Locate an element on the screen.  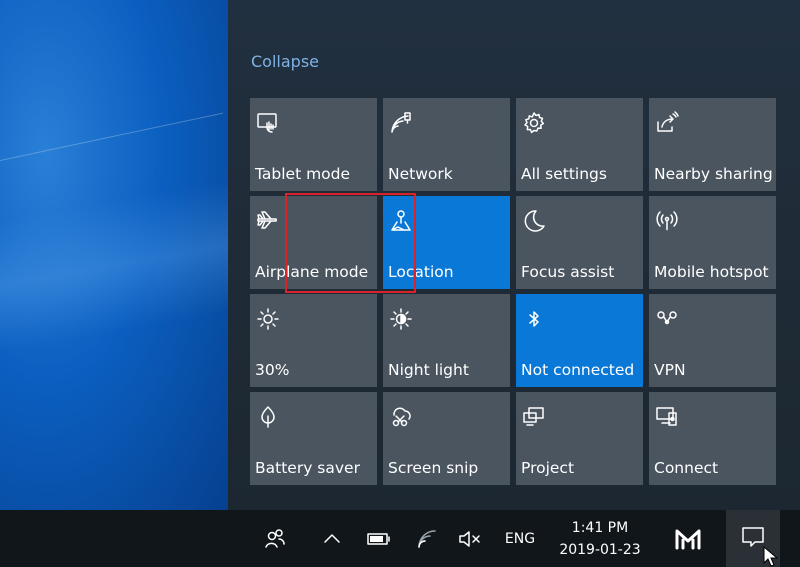
moon-icon is located at coordinates (534, 221).